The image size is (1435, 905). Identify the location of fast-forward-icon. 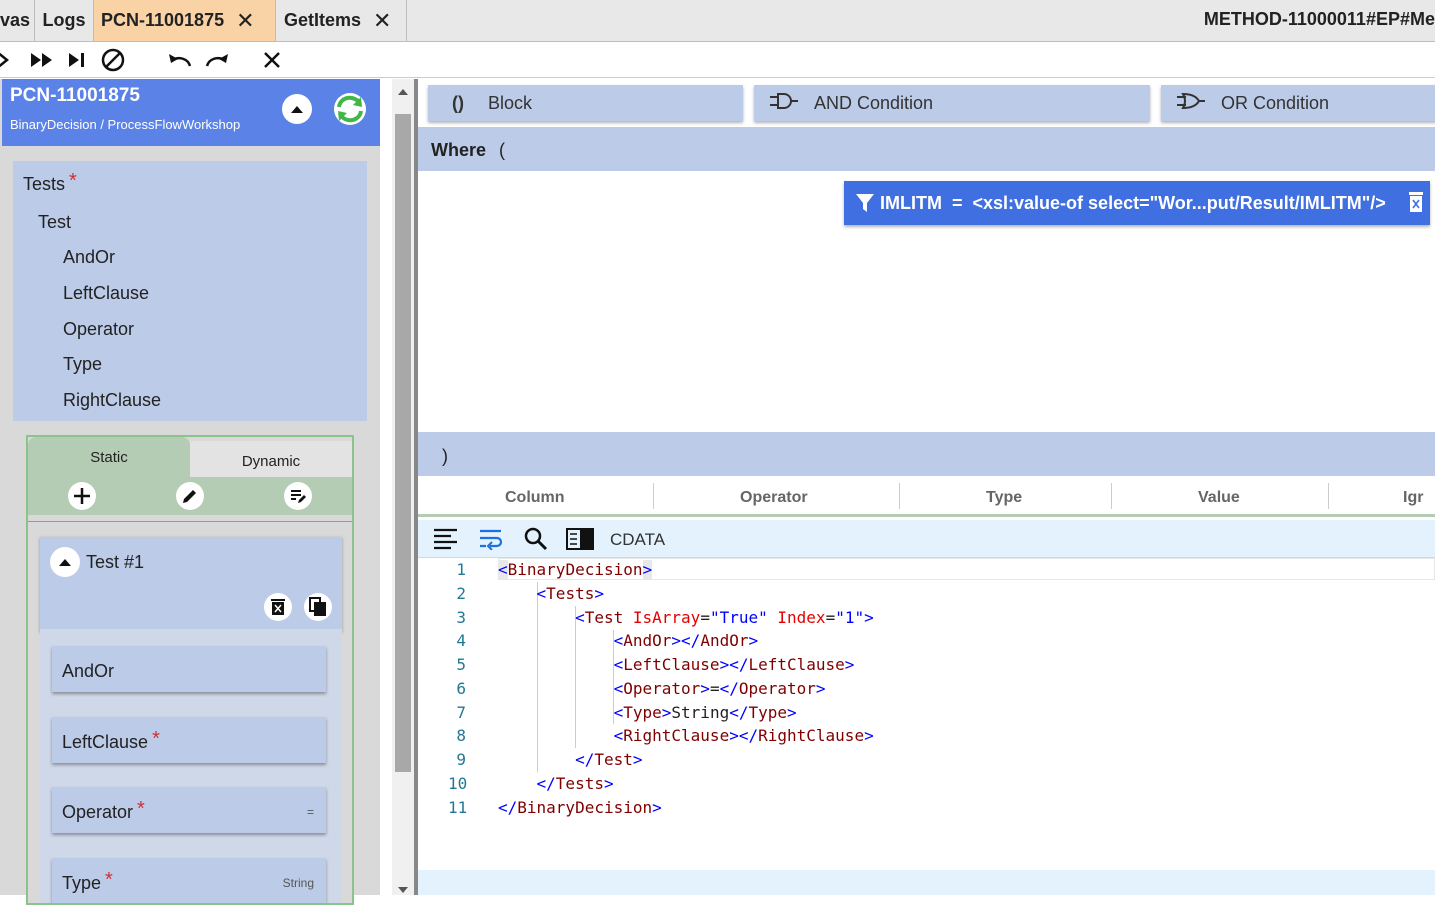
(42, 60).